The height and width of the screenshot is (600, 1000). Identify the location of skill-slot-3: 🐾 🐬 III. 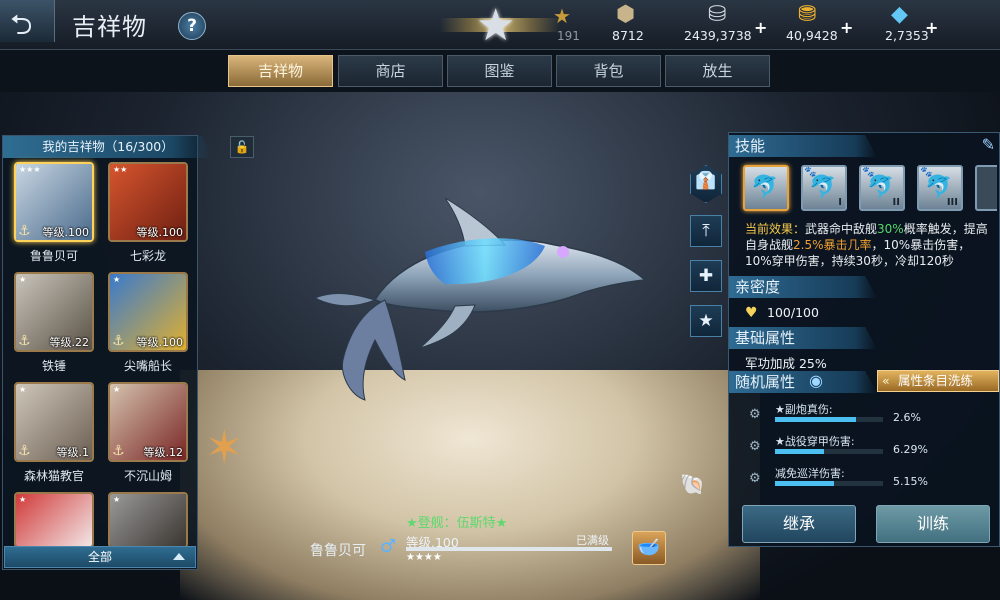
(940, 188).